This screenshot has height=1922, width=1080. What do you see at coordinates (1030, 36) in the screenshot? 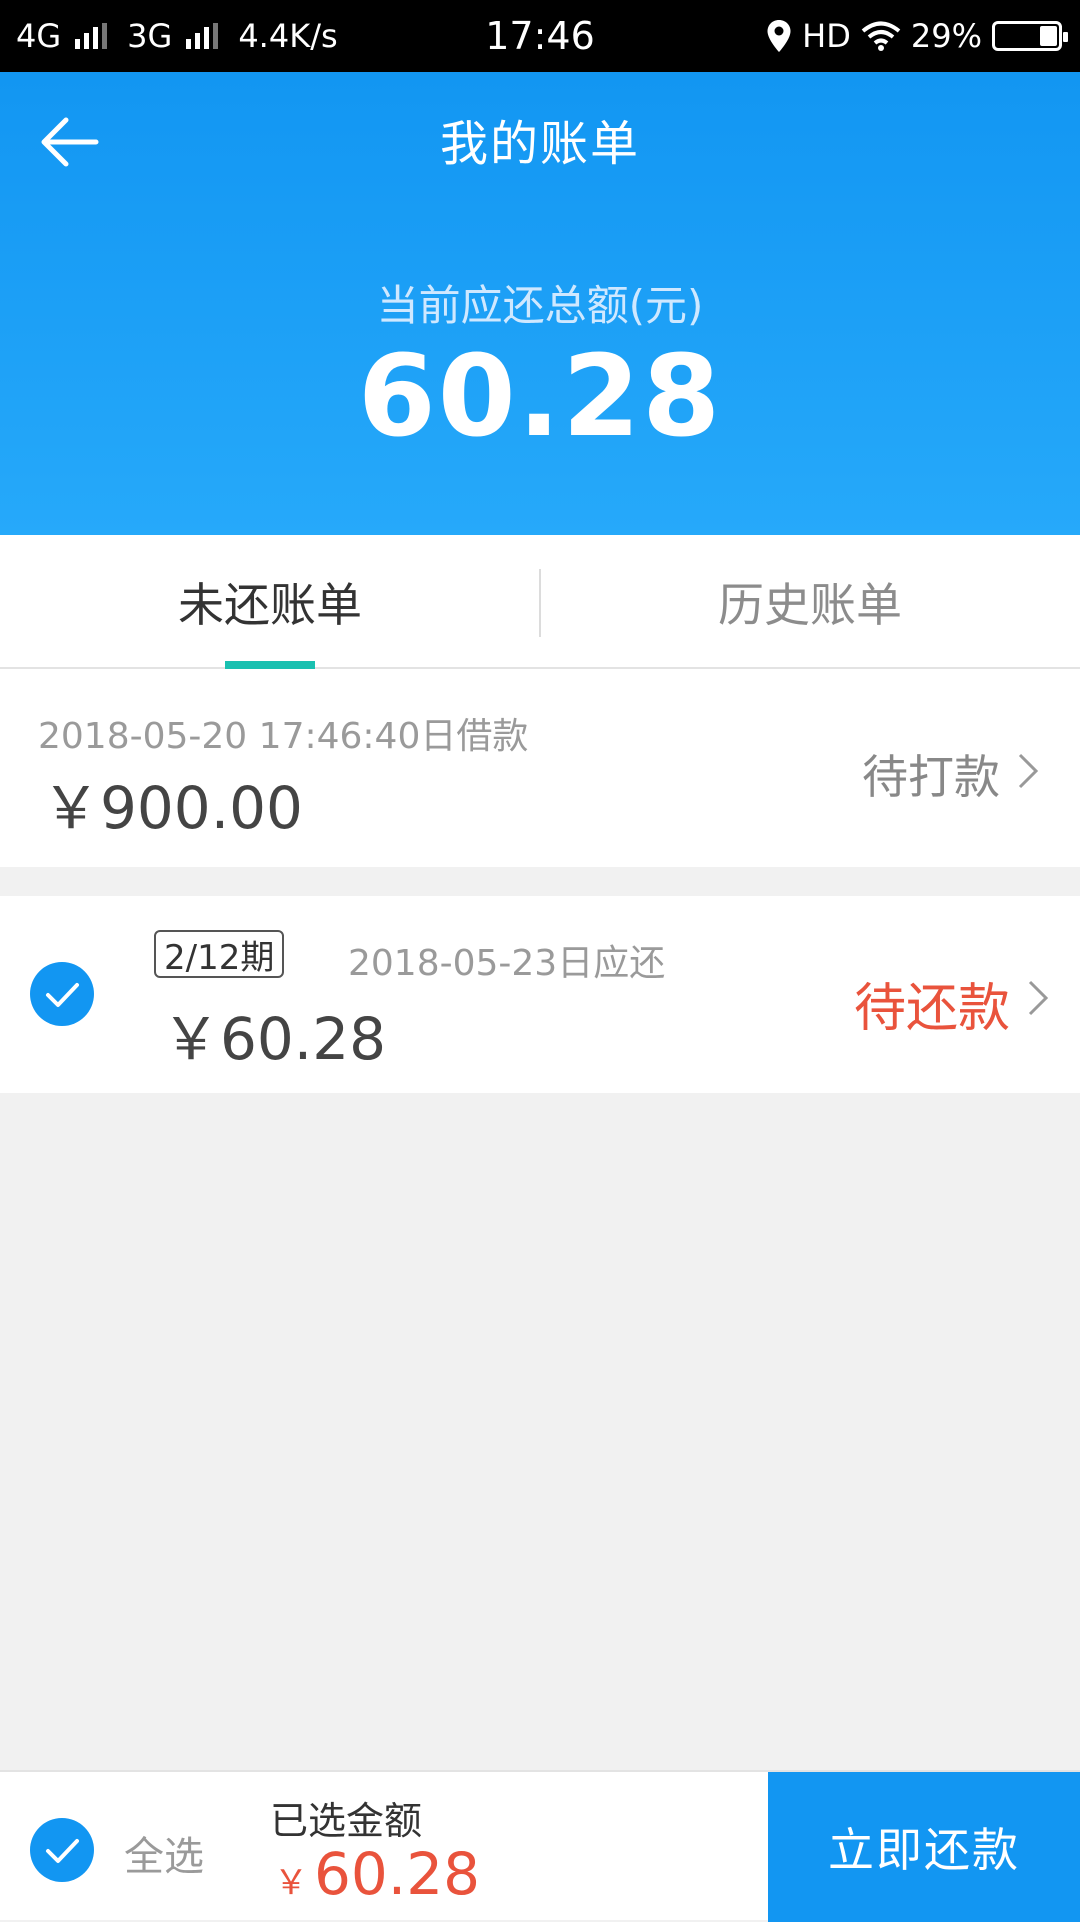
I see `battery-icon` at bounding box center [1030, 36].